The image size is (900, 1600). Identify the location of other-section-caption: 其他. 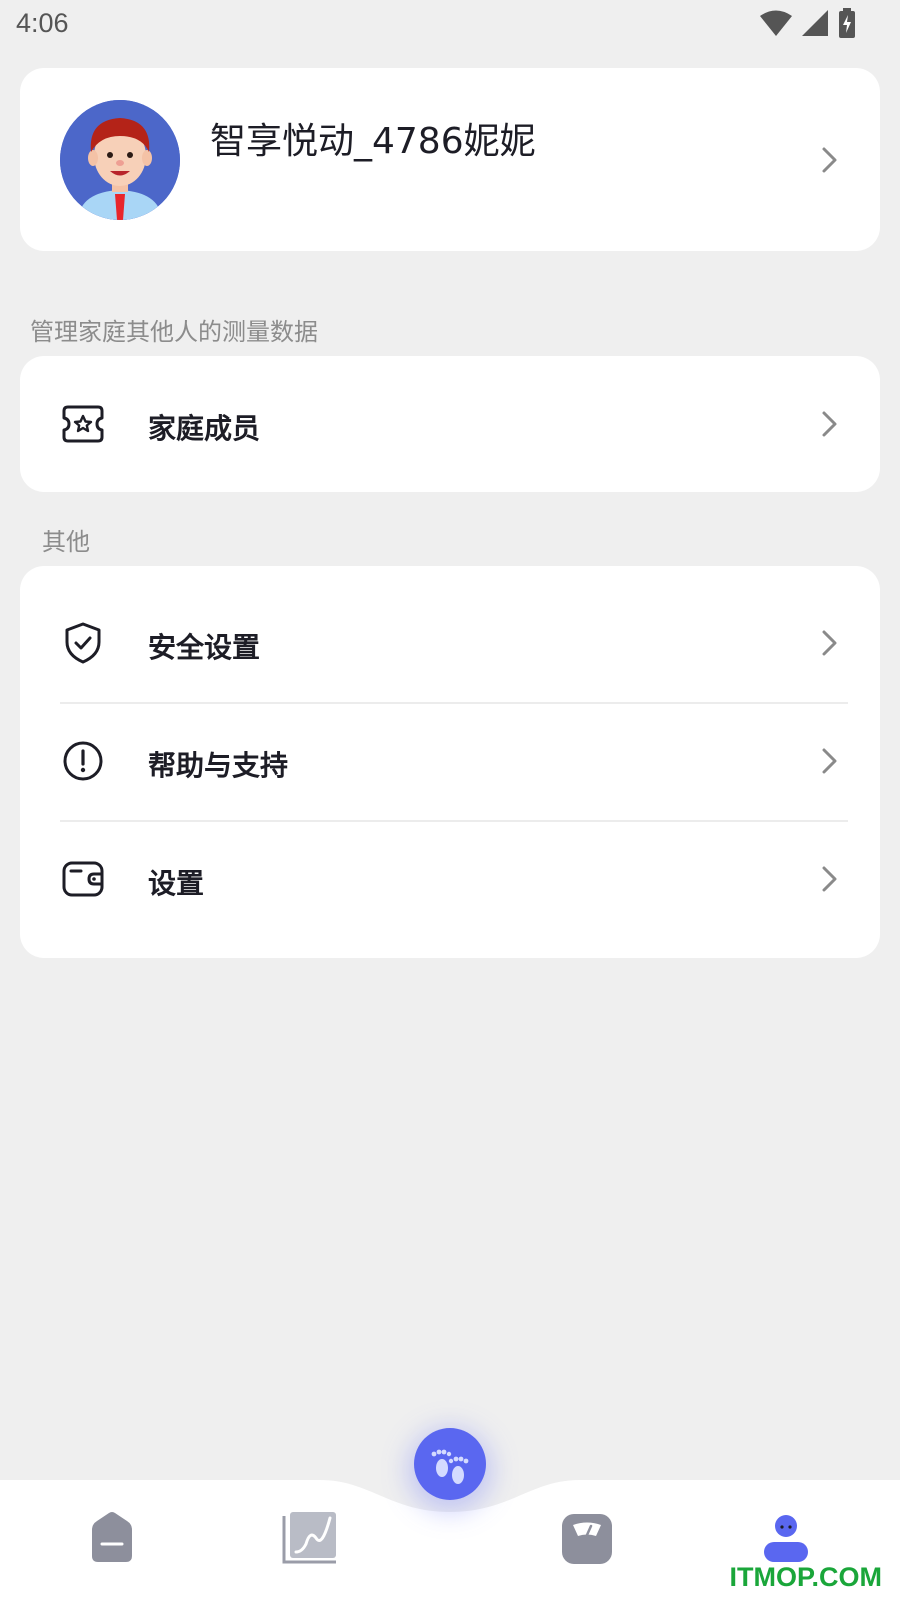
(66, 542).